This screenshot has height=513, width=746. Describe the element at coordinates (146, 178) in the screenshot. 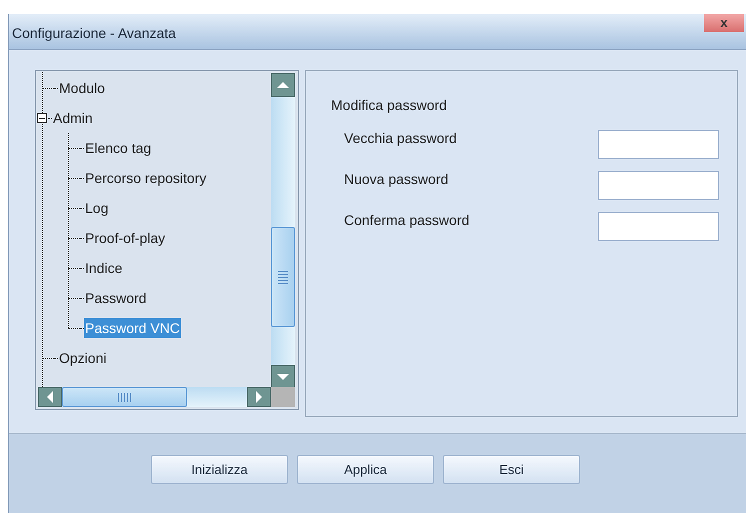

I see `tree-item: Percorso repository` at that location.